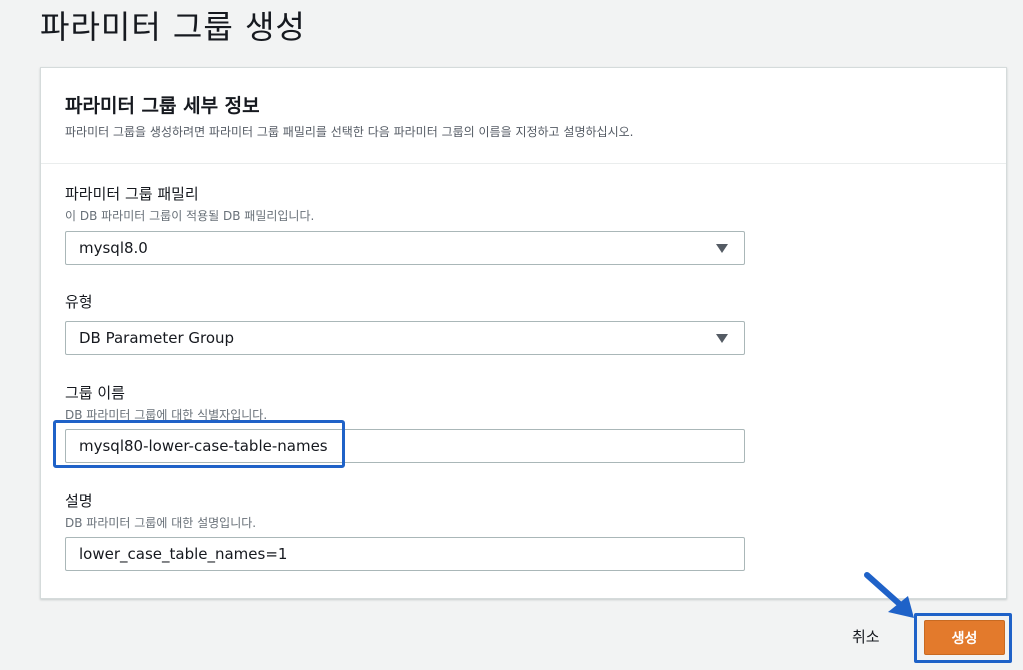  I want to click on family-label: 파라미터 그룹 패밀리, so click(132, 194).